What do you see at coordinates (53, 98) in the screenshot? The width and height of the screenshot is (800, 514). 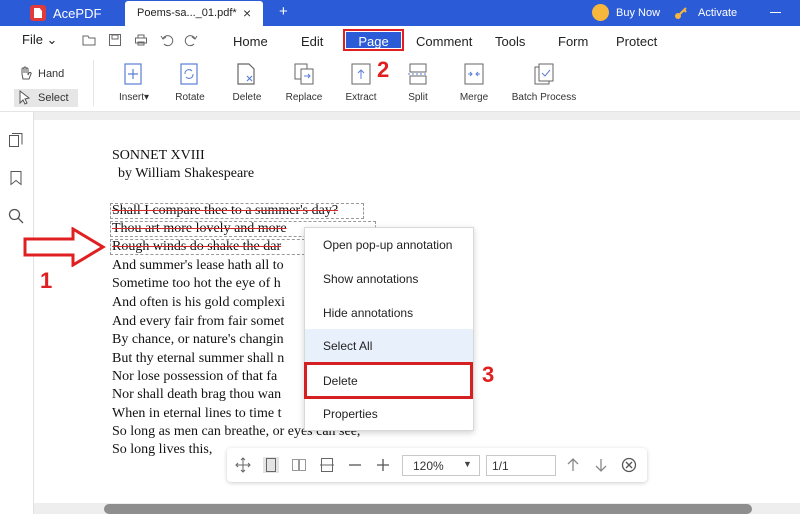 I see `select-tool-label: Select` at bounding box center [53, 98].